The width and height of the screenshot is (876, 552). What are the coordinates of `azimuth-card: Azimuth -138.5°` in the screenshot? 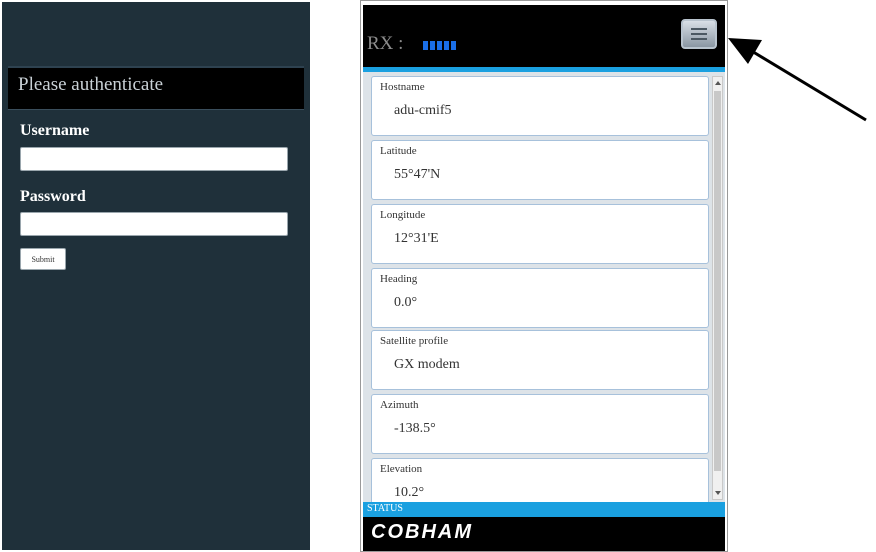 It's located at (540, 424).